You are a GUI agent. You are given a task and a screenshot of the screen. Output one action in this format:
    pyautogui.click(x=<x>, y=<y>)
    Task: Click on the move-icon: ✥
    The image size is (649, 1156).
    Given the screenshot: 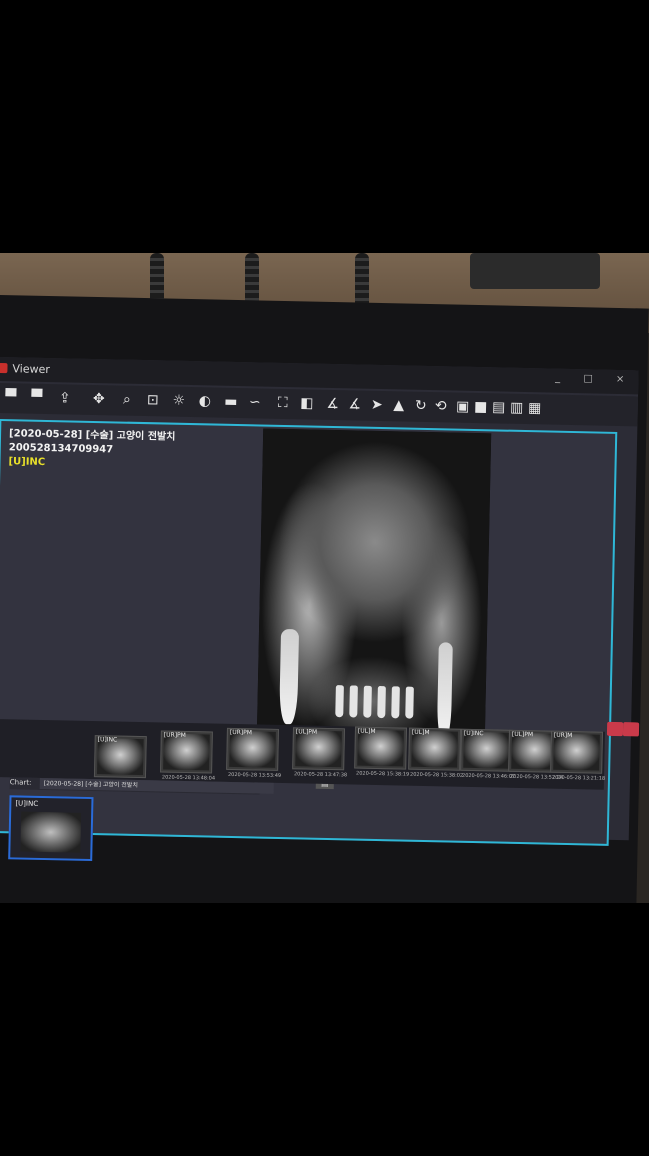 What is the action you would take?
    pyautogui.click(x=99, y=399)
    